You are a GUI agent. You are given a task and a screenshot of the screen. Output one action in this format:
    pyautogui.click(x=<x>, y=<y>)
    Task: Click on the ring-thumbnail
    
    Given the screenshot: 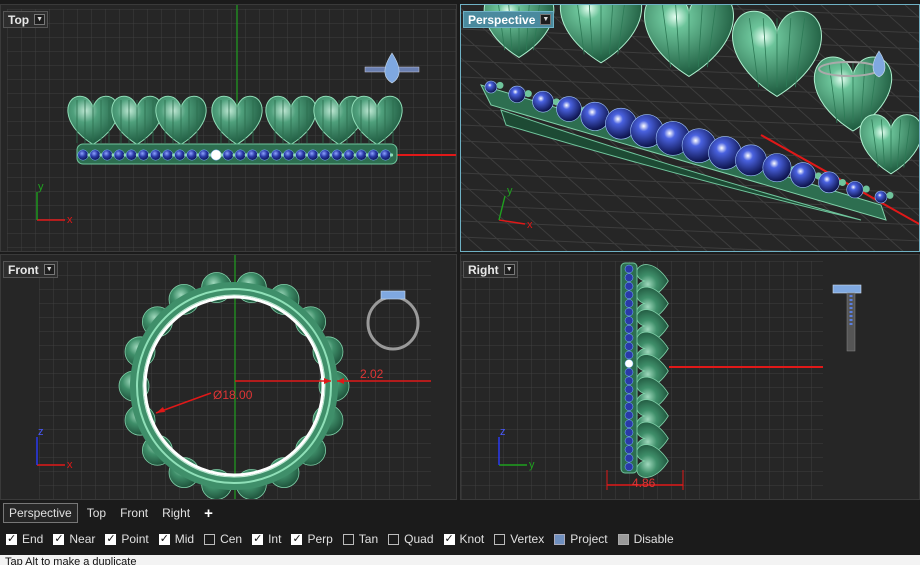 What is the action you would take?
    pyautogui.click(x=847, y=318)
    